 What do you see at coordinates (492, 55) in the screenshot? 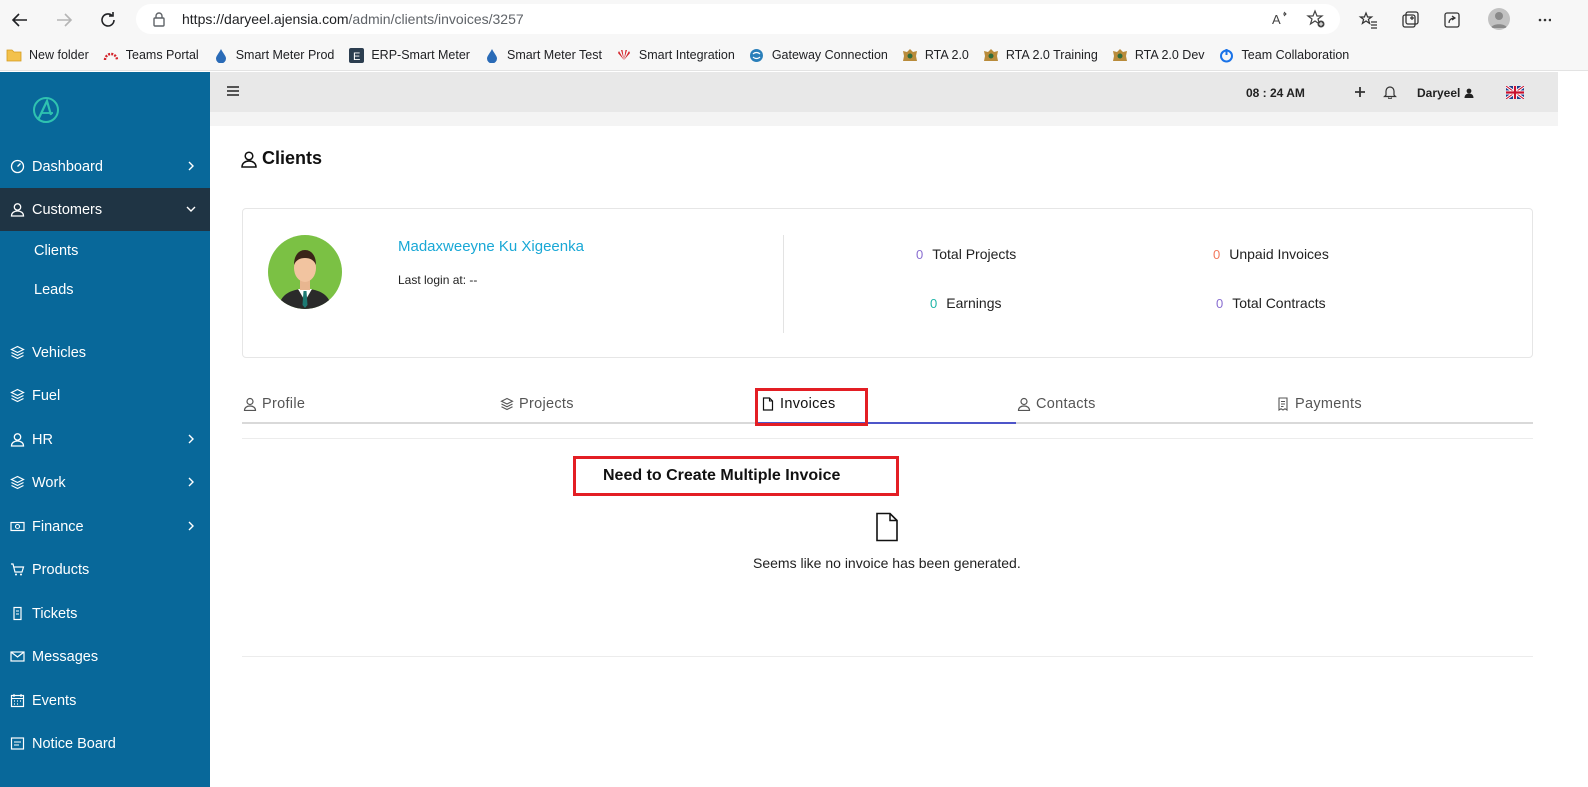
I see `drop-icon` at bounding box center [492, 55].